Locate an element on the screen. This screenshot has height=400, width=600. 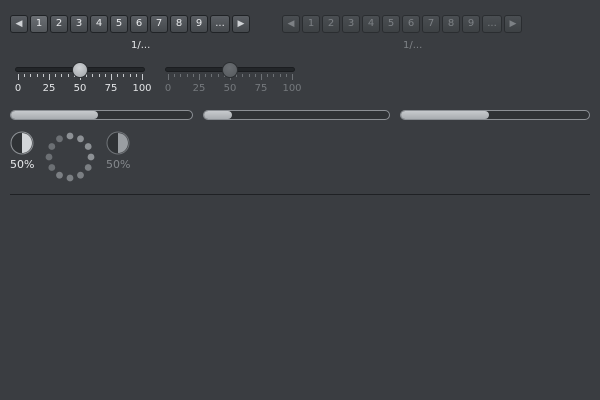
slider-label-50-disabled: 50 is located at coordinates (230, 88).